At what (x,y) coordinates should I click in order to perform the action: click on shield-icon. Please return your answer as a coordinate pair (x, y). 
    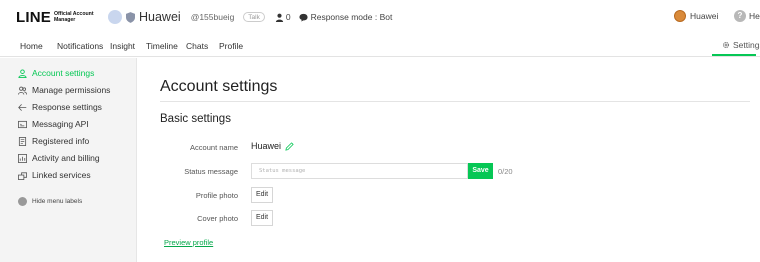
    Looking at the image, I should click on (130, 17).